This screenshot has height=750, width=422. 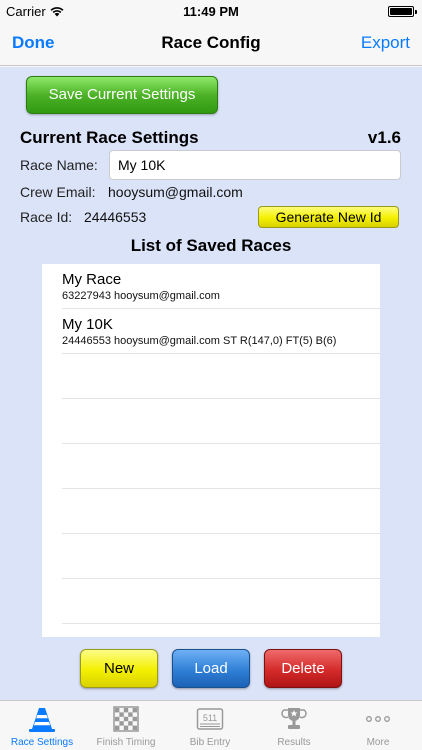 I want to click on generate-new-id-button: Generate New Id, so click(x=328, y=217).